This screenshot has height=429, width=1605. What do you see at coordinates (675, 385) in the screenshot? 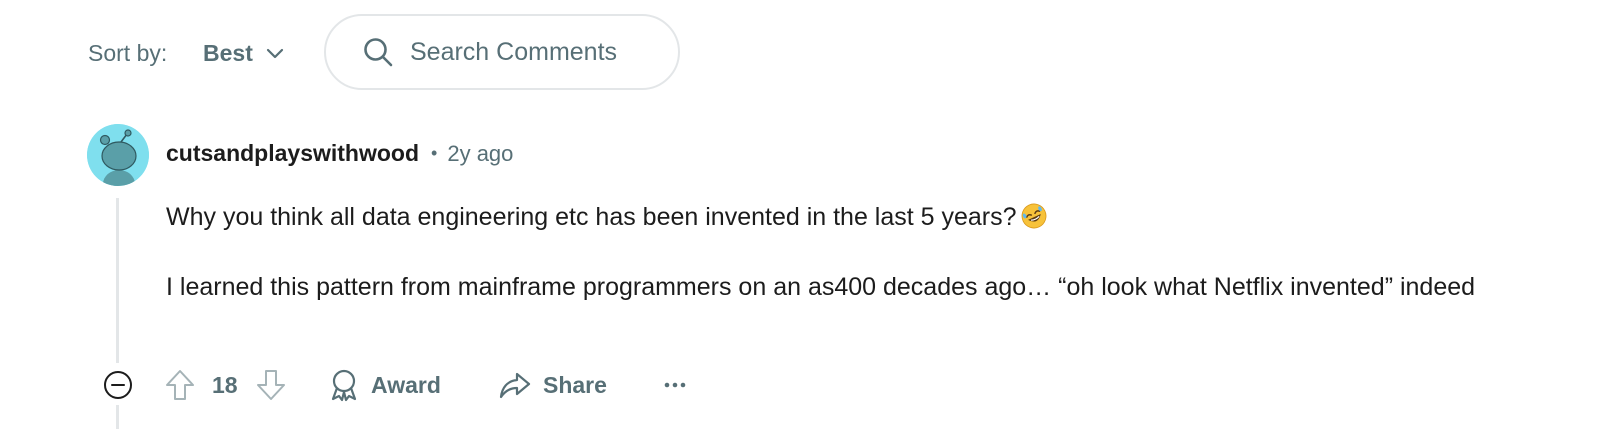
I see `more-options-icon` at bounding box center [675, 385].